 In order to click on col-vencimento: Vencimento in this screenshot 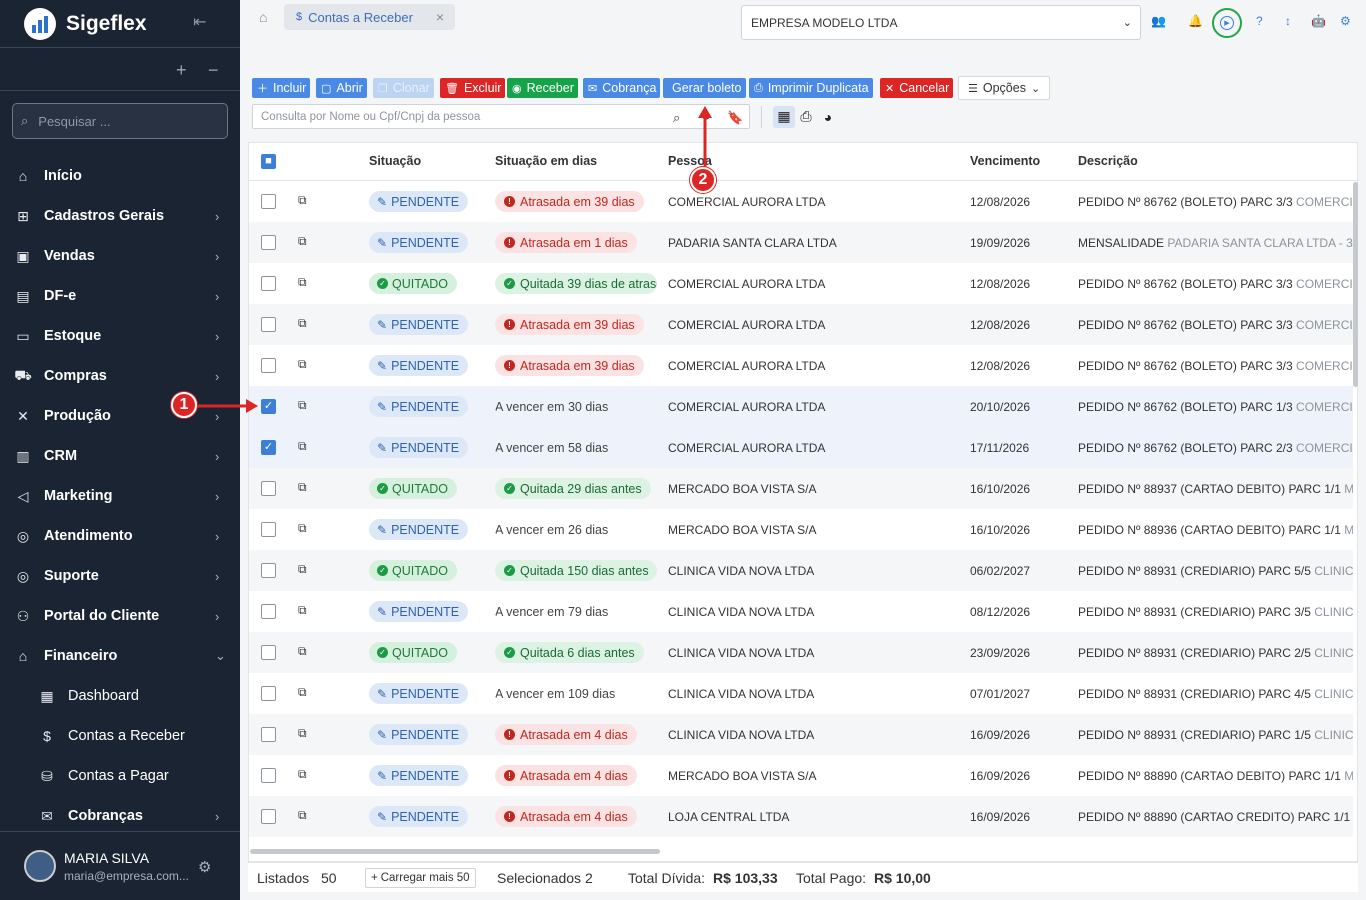, I will do `click(1005, 161)`.